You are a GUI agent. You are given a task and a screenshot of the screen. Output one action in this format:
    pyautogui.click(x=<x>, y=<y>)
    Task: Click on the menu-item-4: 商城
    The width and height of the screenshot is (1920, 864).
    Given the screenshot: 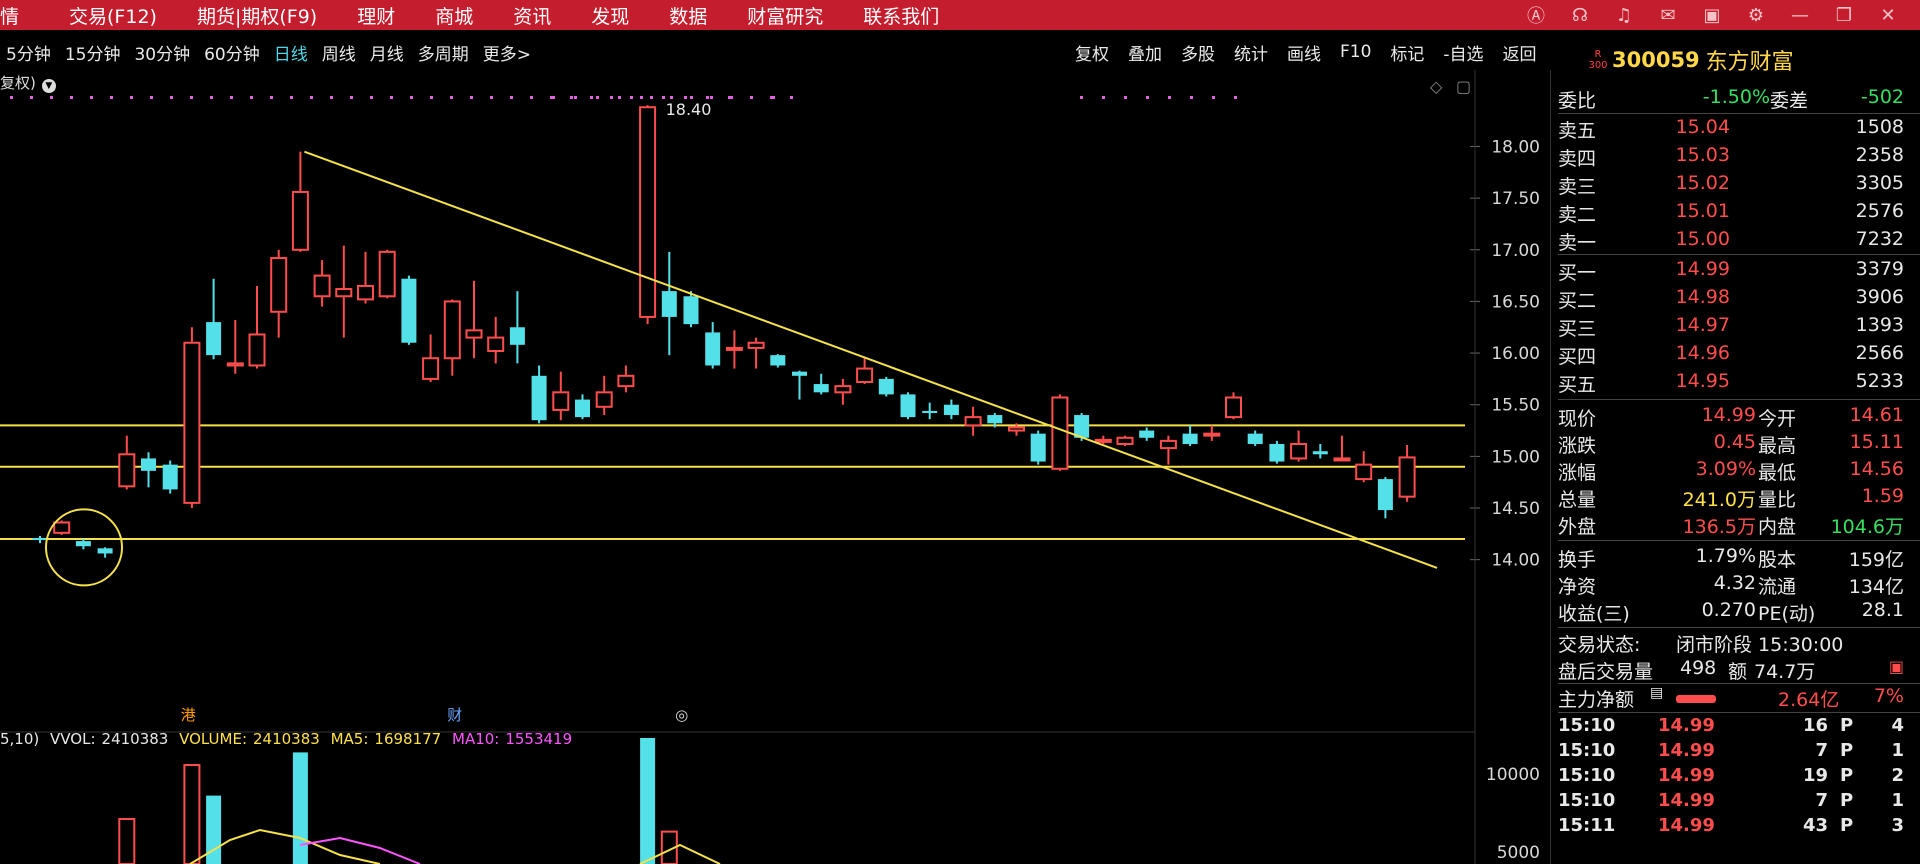 What is the action you would take?
    pyautogui.click(x=454, y=15)
    